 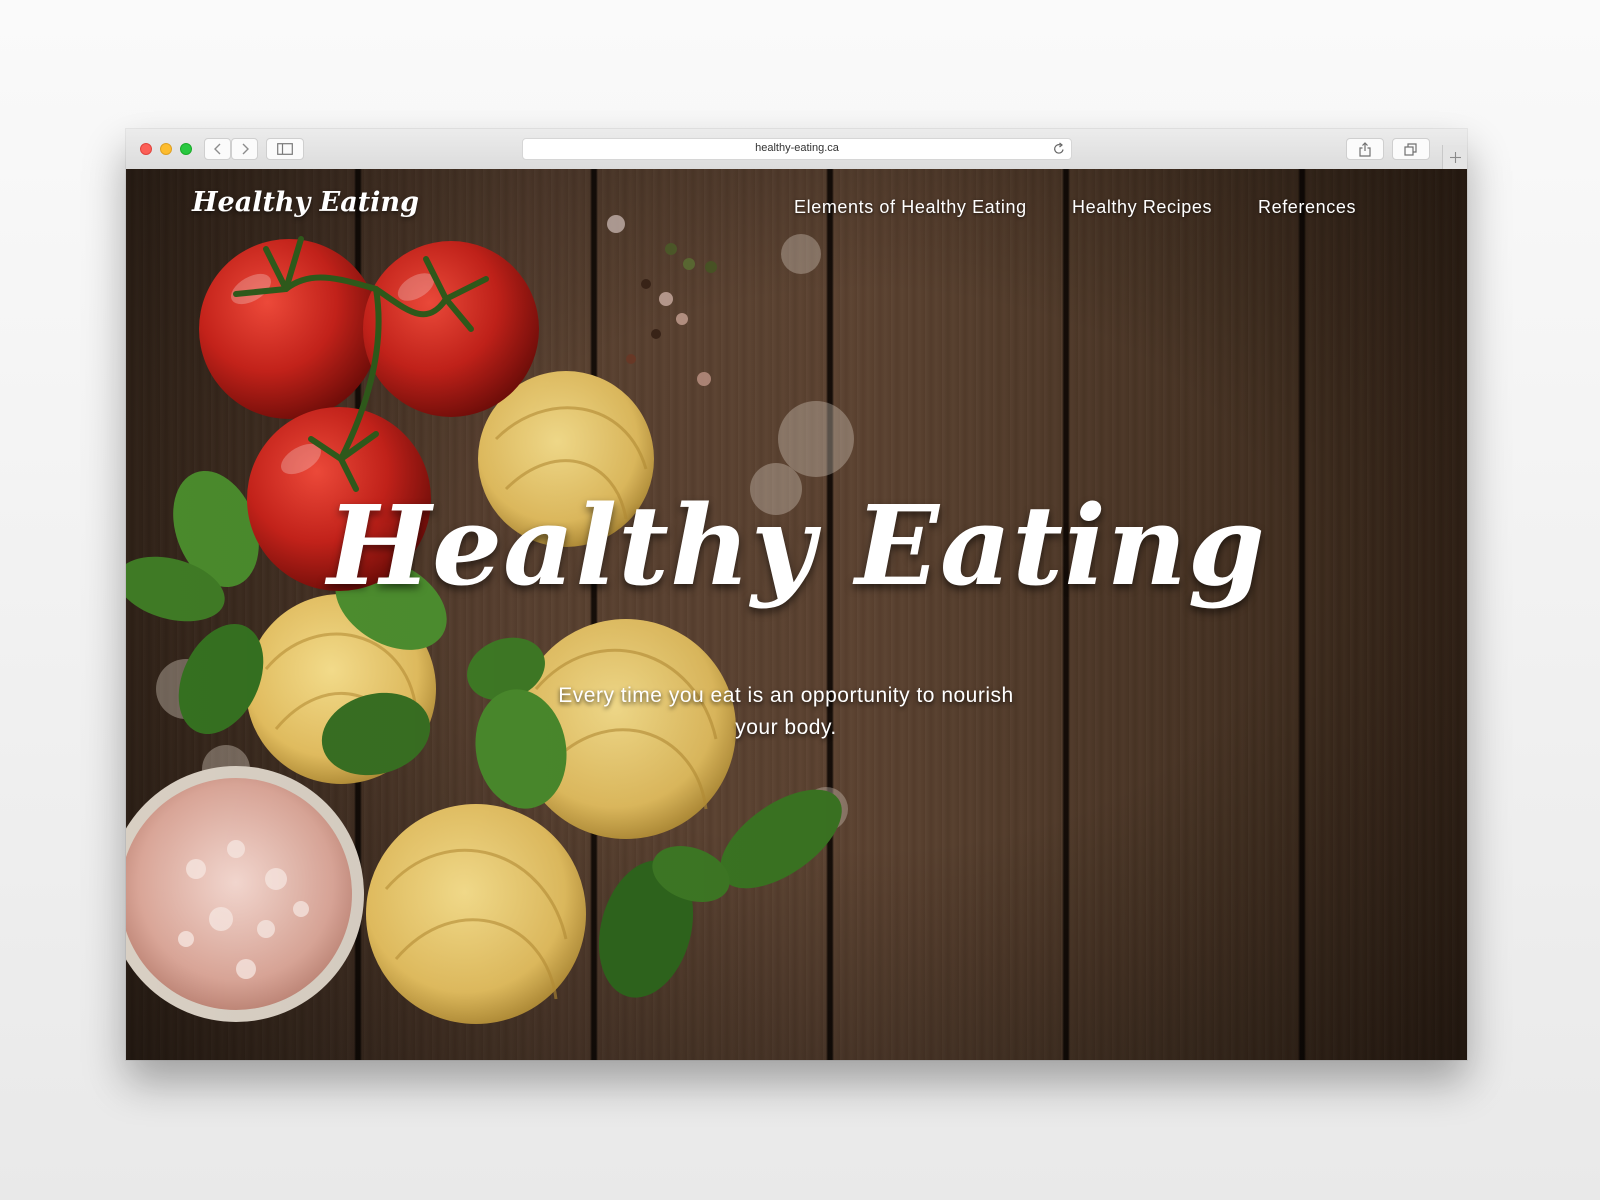 I want to click on back-arrow-icon, so click(x=216, y=149).